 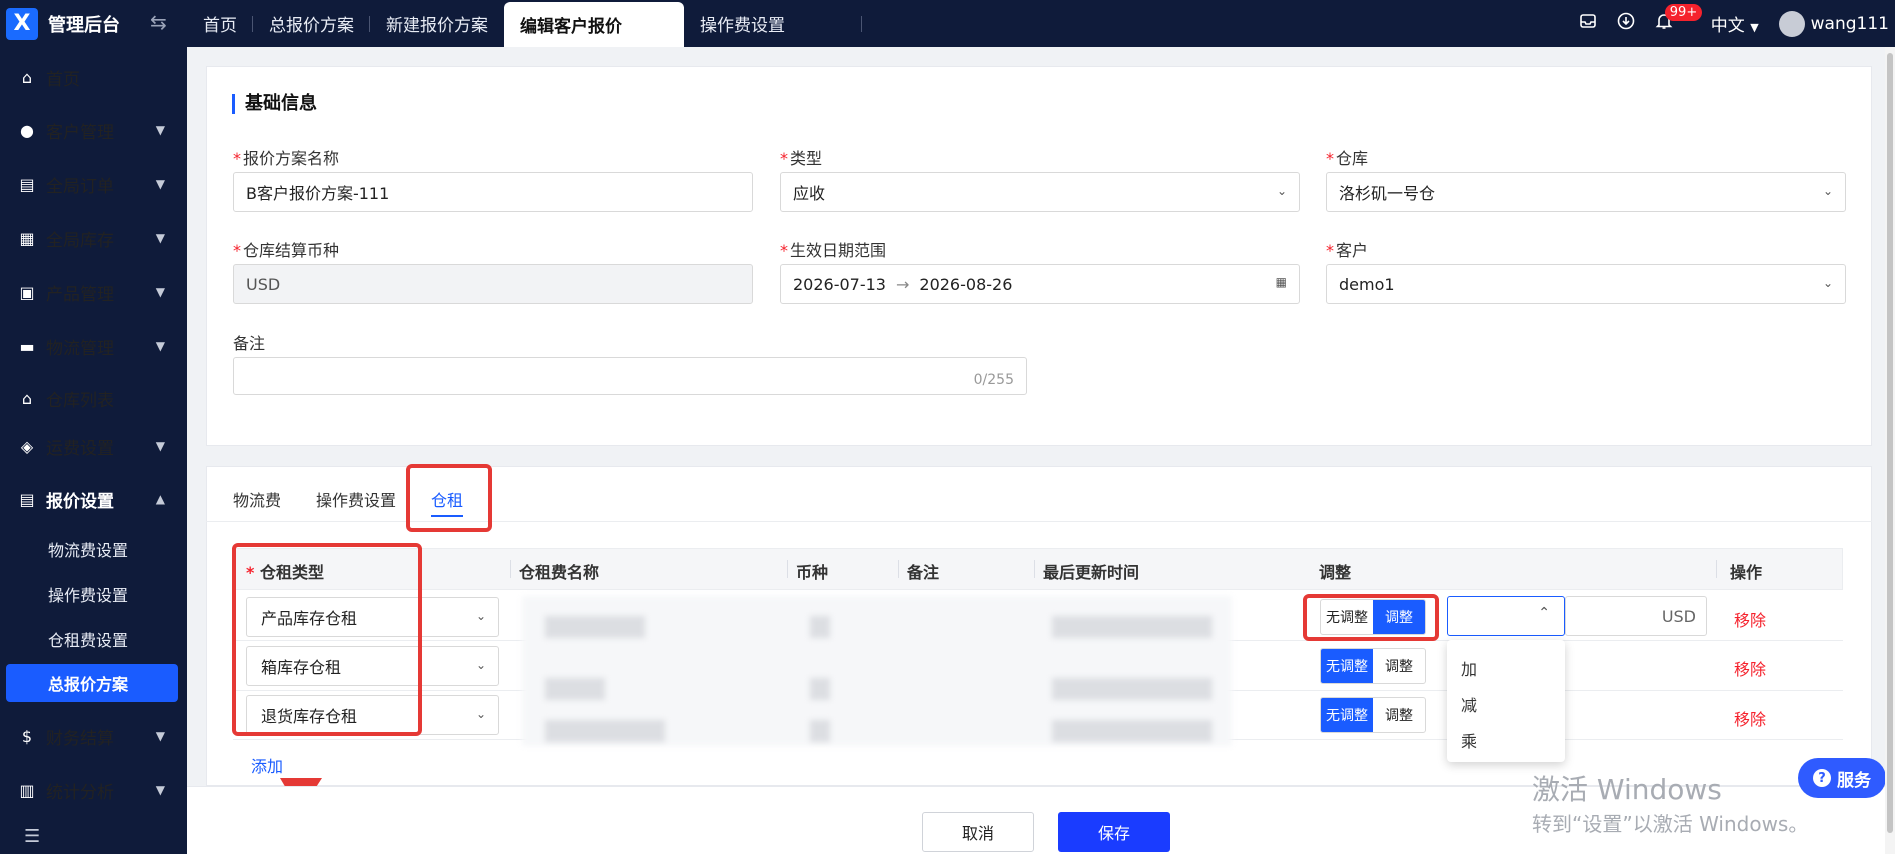 I want to click on sidebar-item-label: 物流管理, so click(x=80, y=348).